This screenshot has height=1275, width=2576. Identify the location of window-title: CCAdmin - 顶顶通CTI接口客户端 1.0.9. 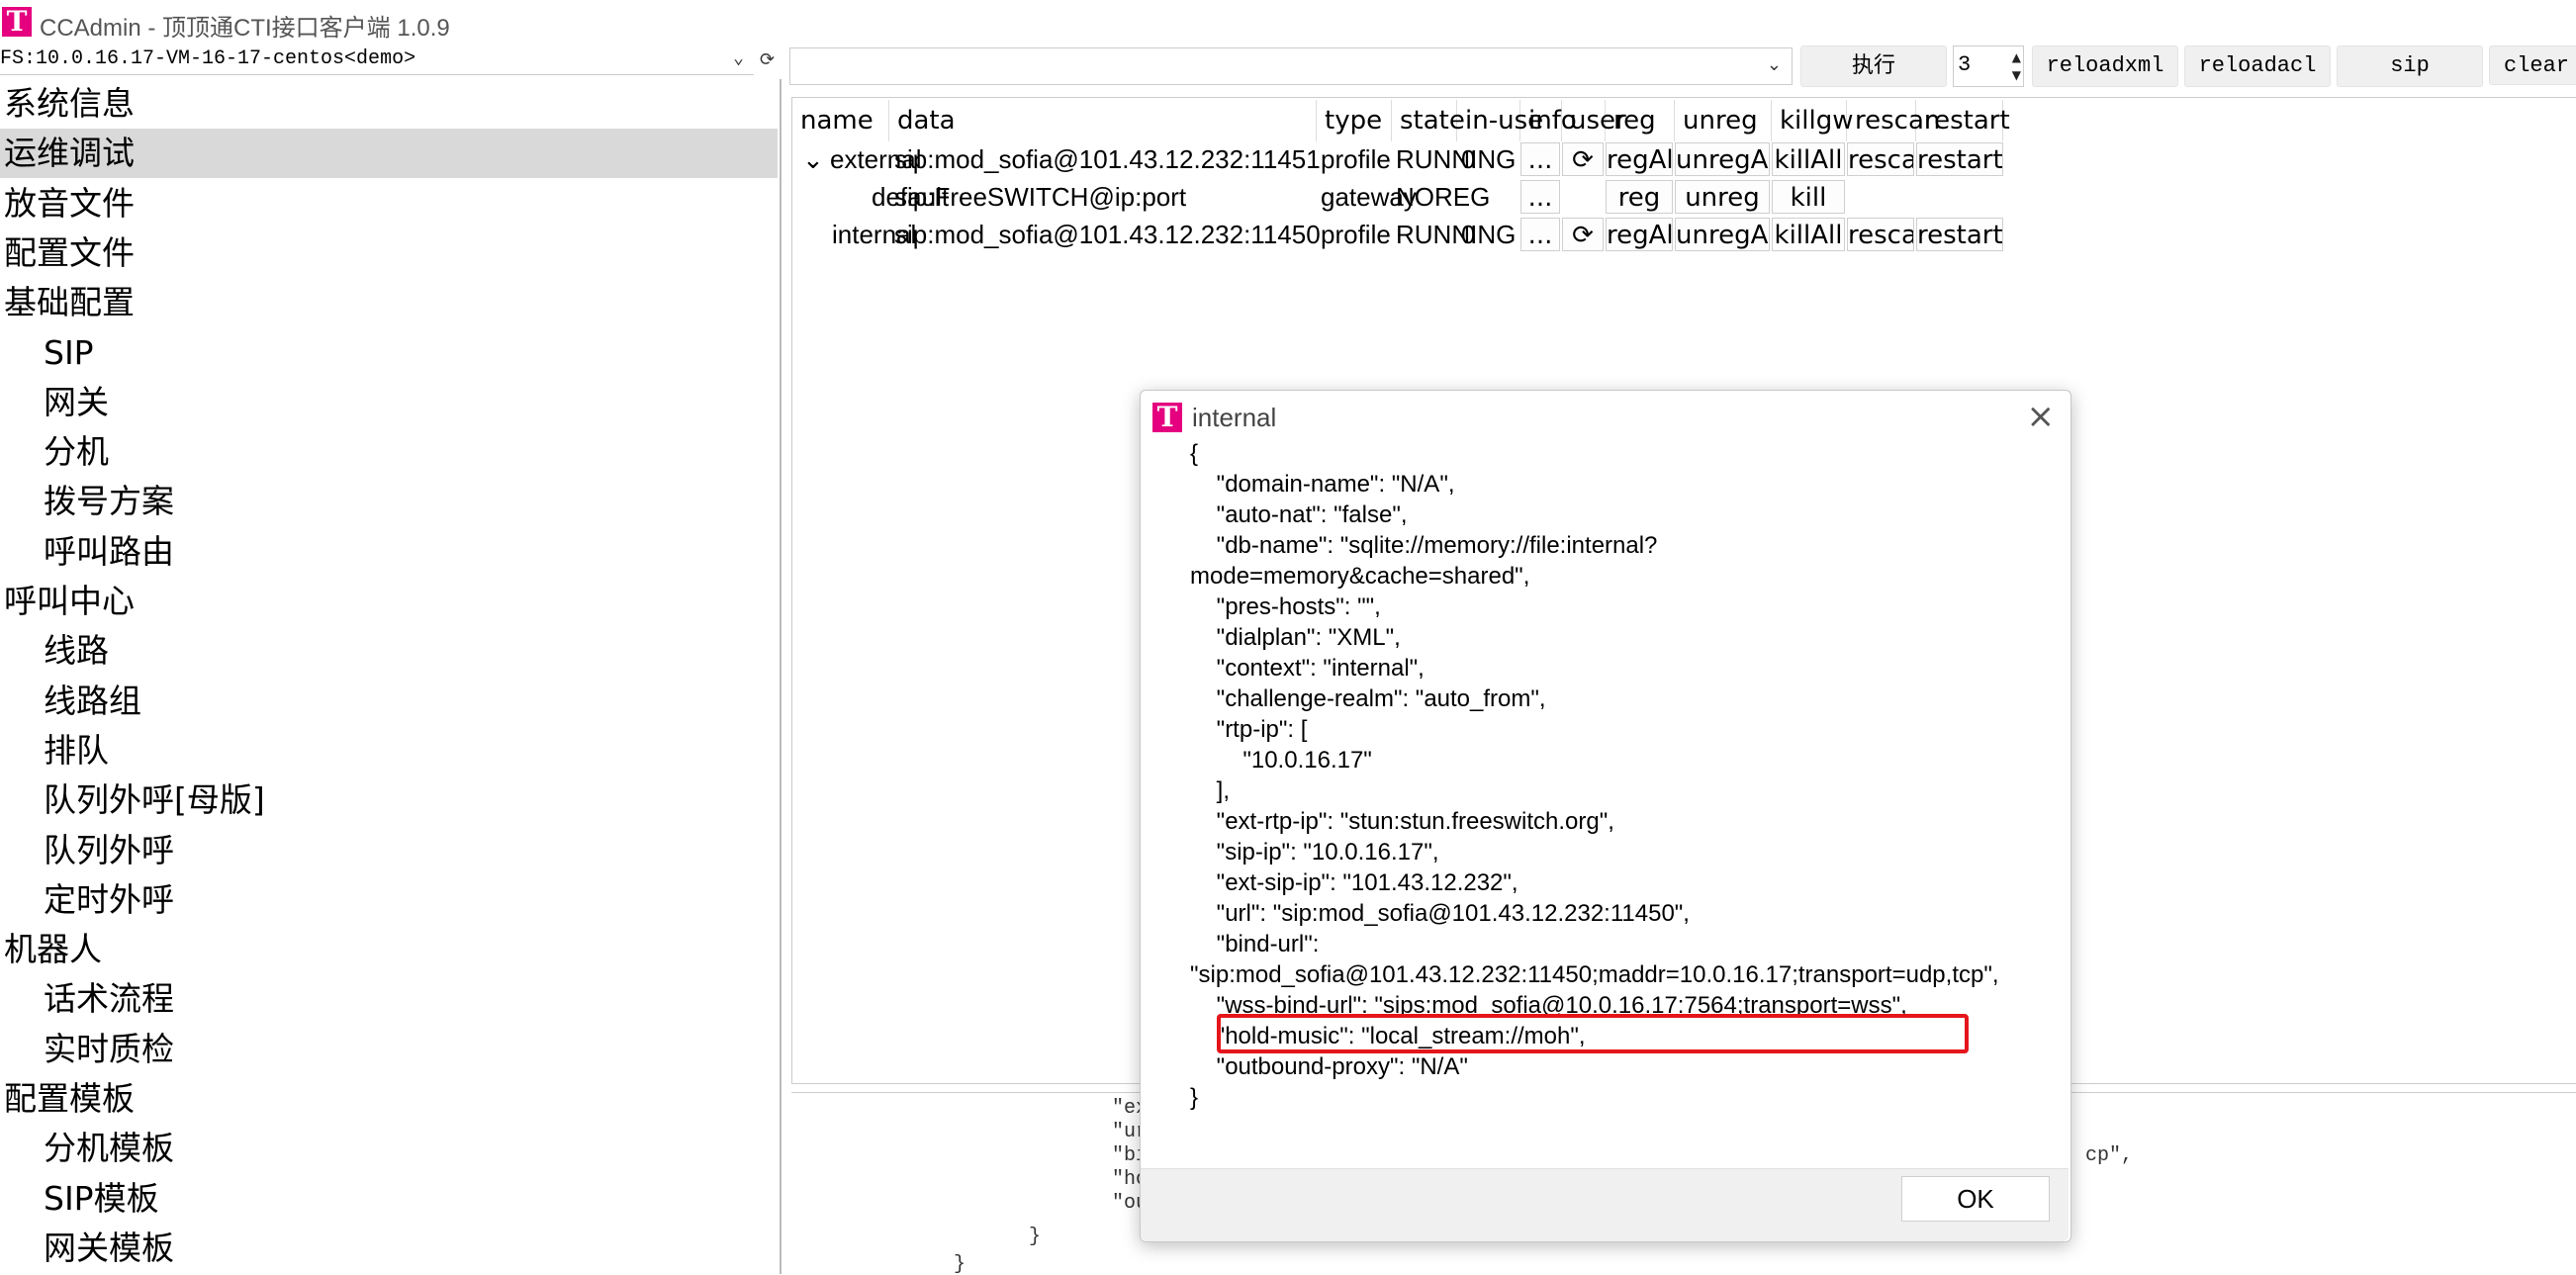
(245, 28).